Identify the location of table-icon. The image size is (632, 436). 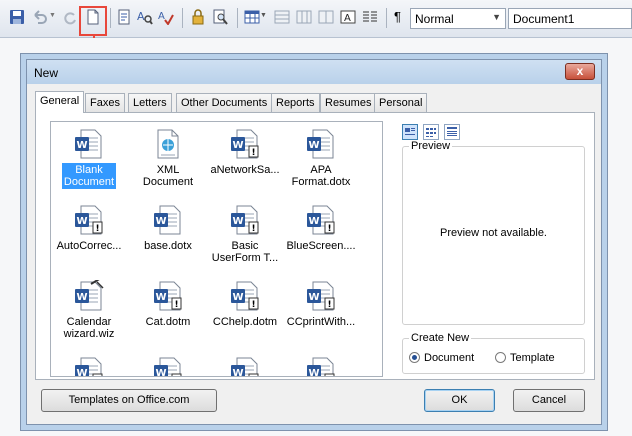
(252, 17).